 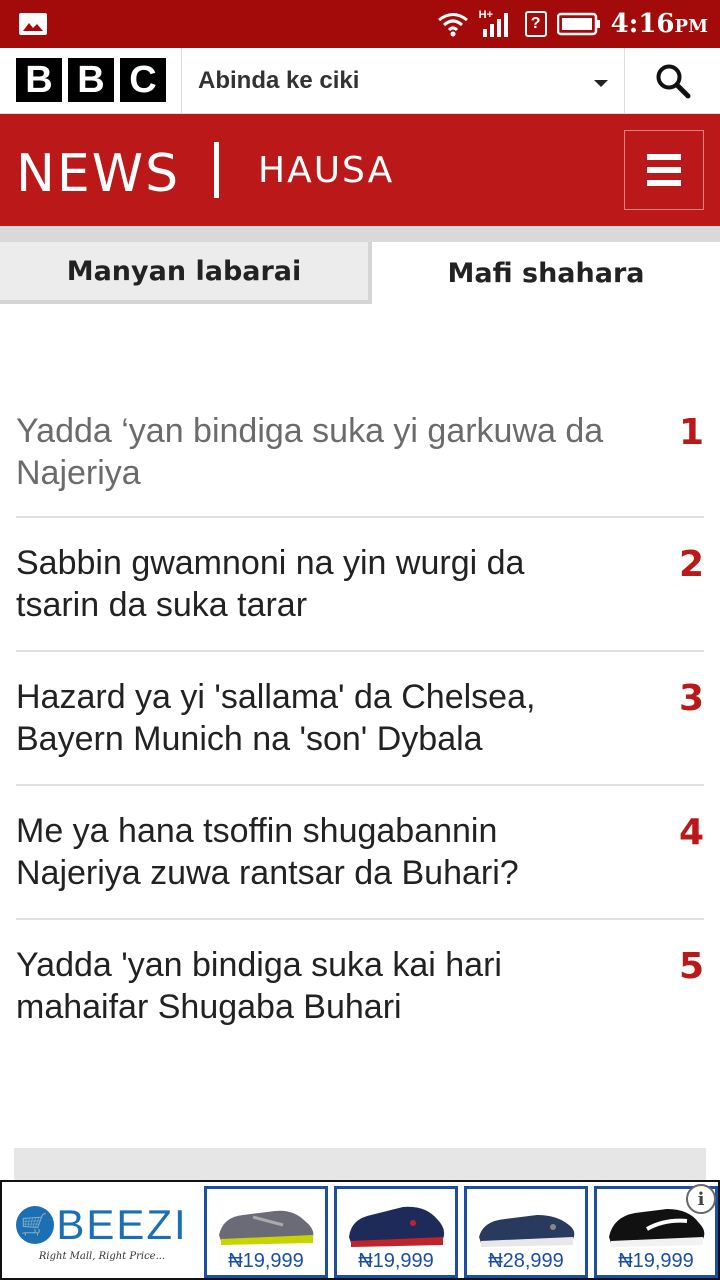 What do you see at coordinates (691, 564) in the screenshot?
I see `item-rank: 2` at bounding box center [691, 564].